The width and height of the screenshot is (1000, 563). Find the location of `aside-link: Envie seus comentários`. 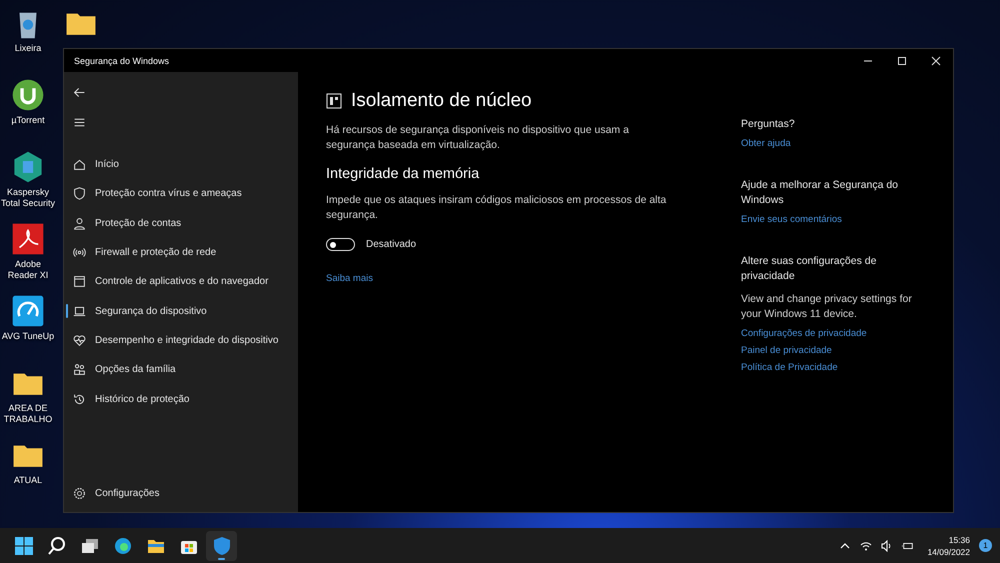

aside-link: Envie seus comentários is located at coordinates (831, 219).